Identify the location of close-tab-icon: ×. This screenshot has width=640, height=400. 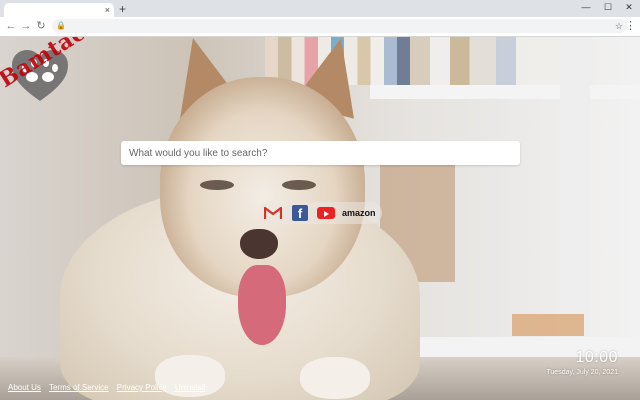
(107, 10).